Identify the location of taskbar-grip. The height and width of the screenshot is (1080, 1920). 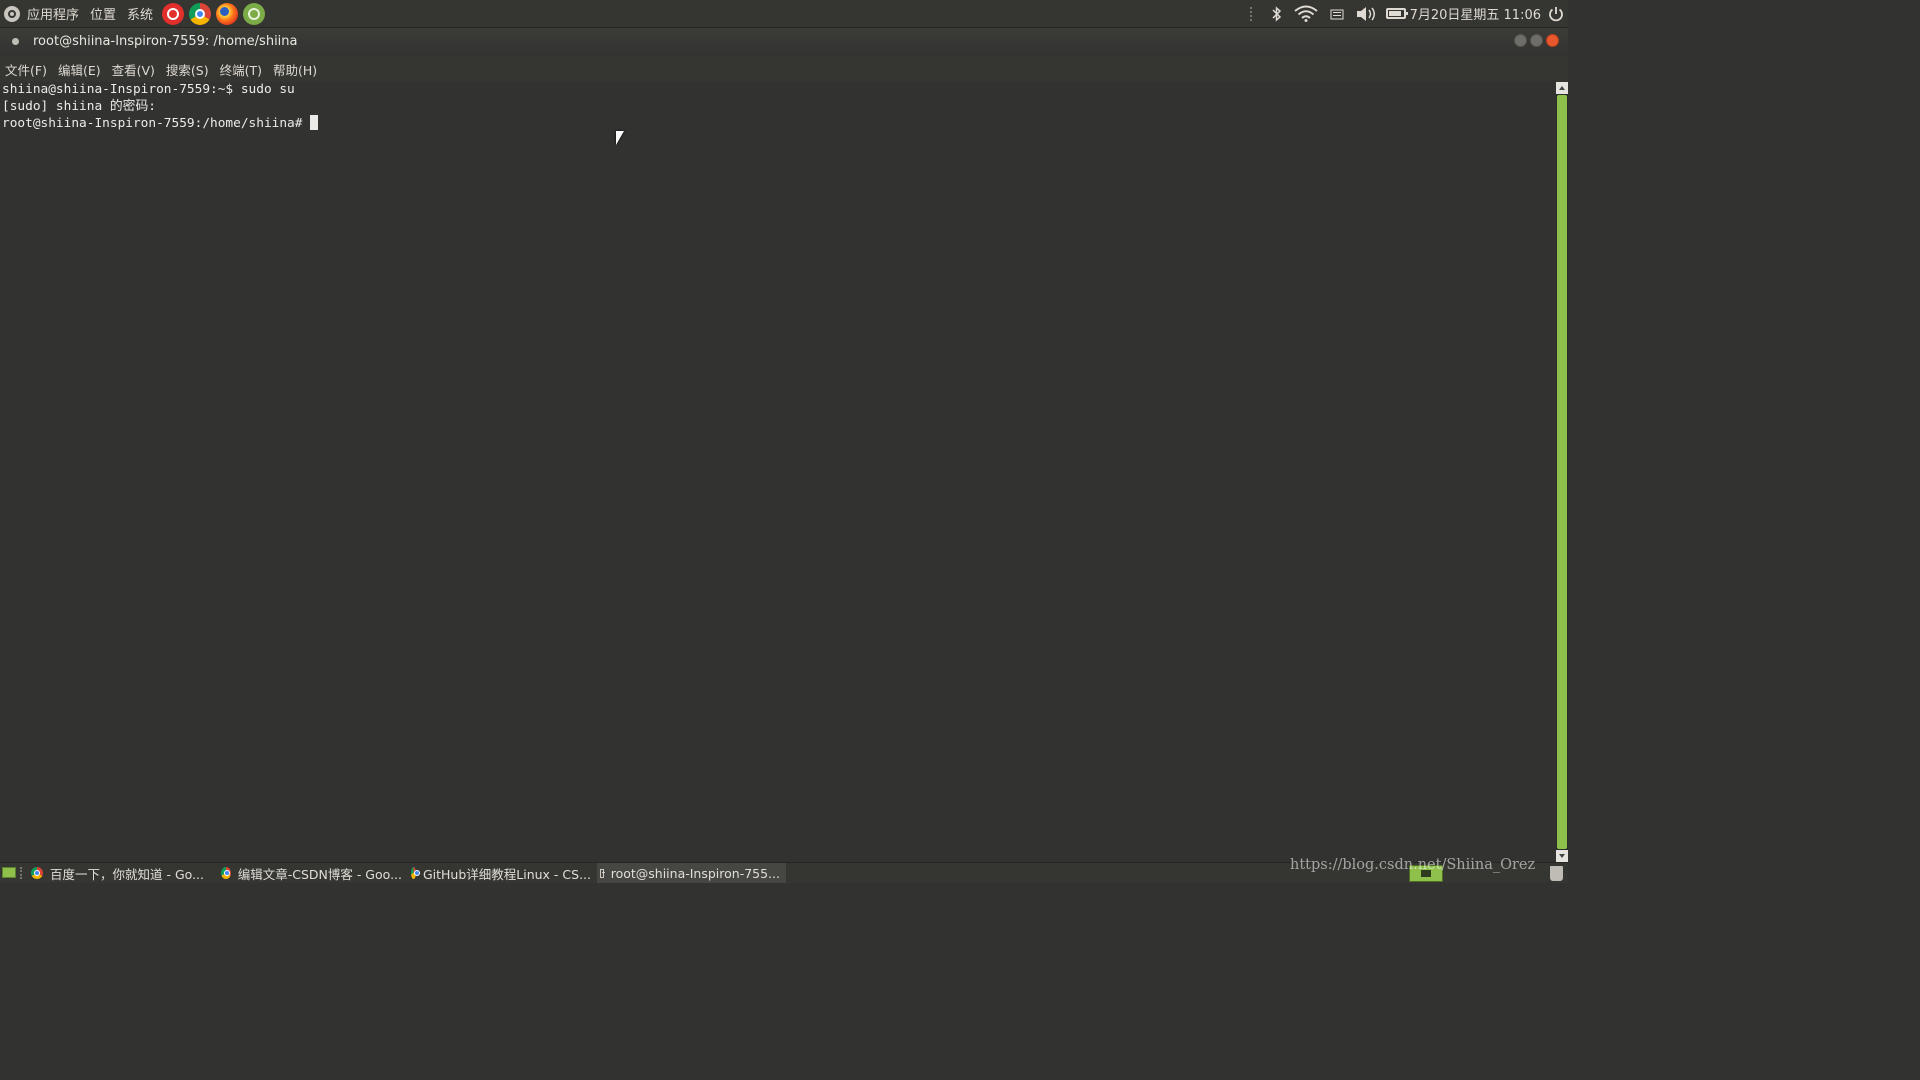
(21, 873).